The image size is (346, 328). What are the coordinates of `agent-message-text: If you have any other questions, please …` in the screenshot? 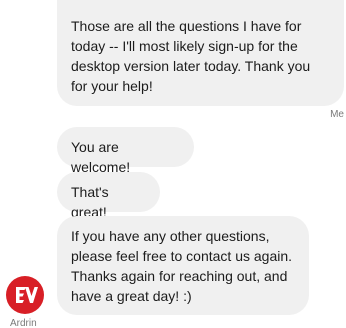 It's located at (182, 266).